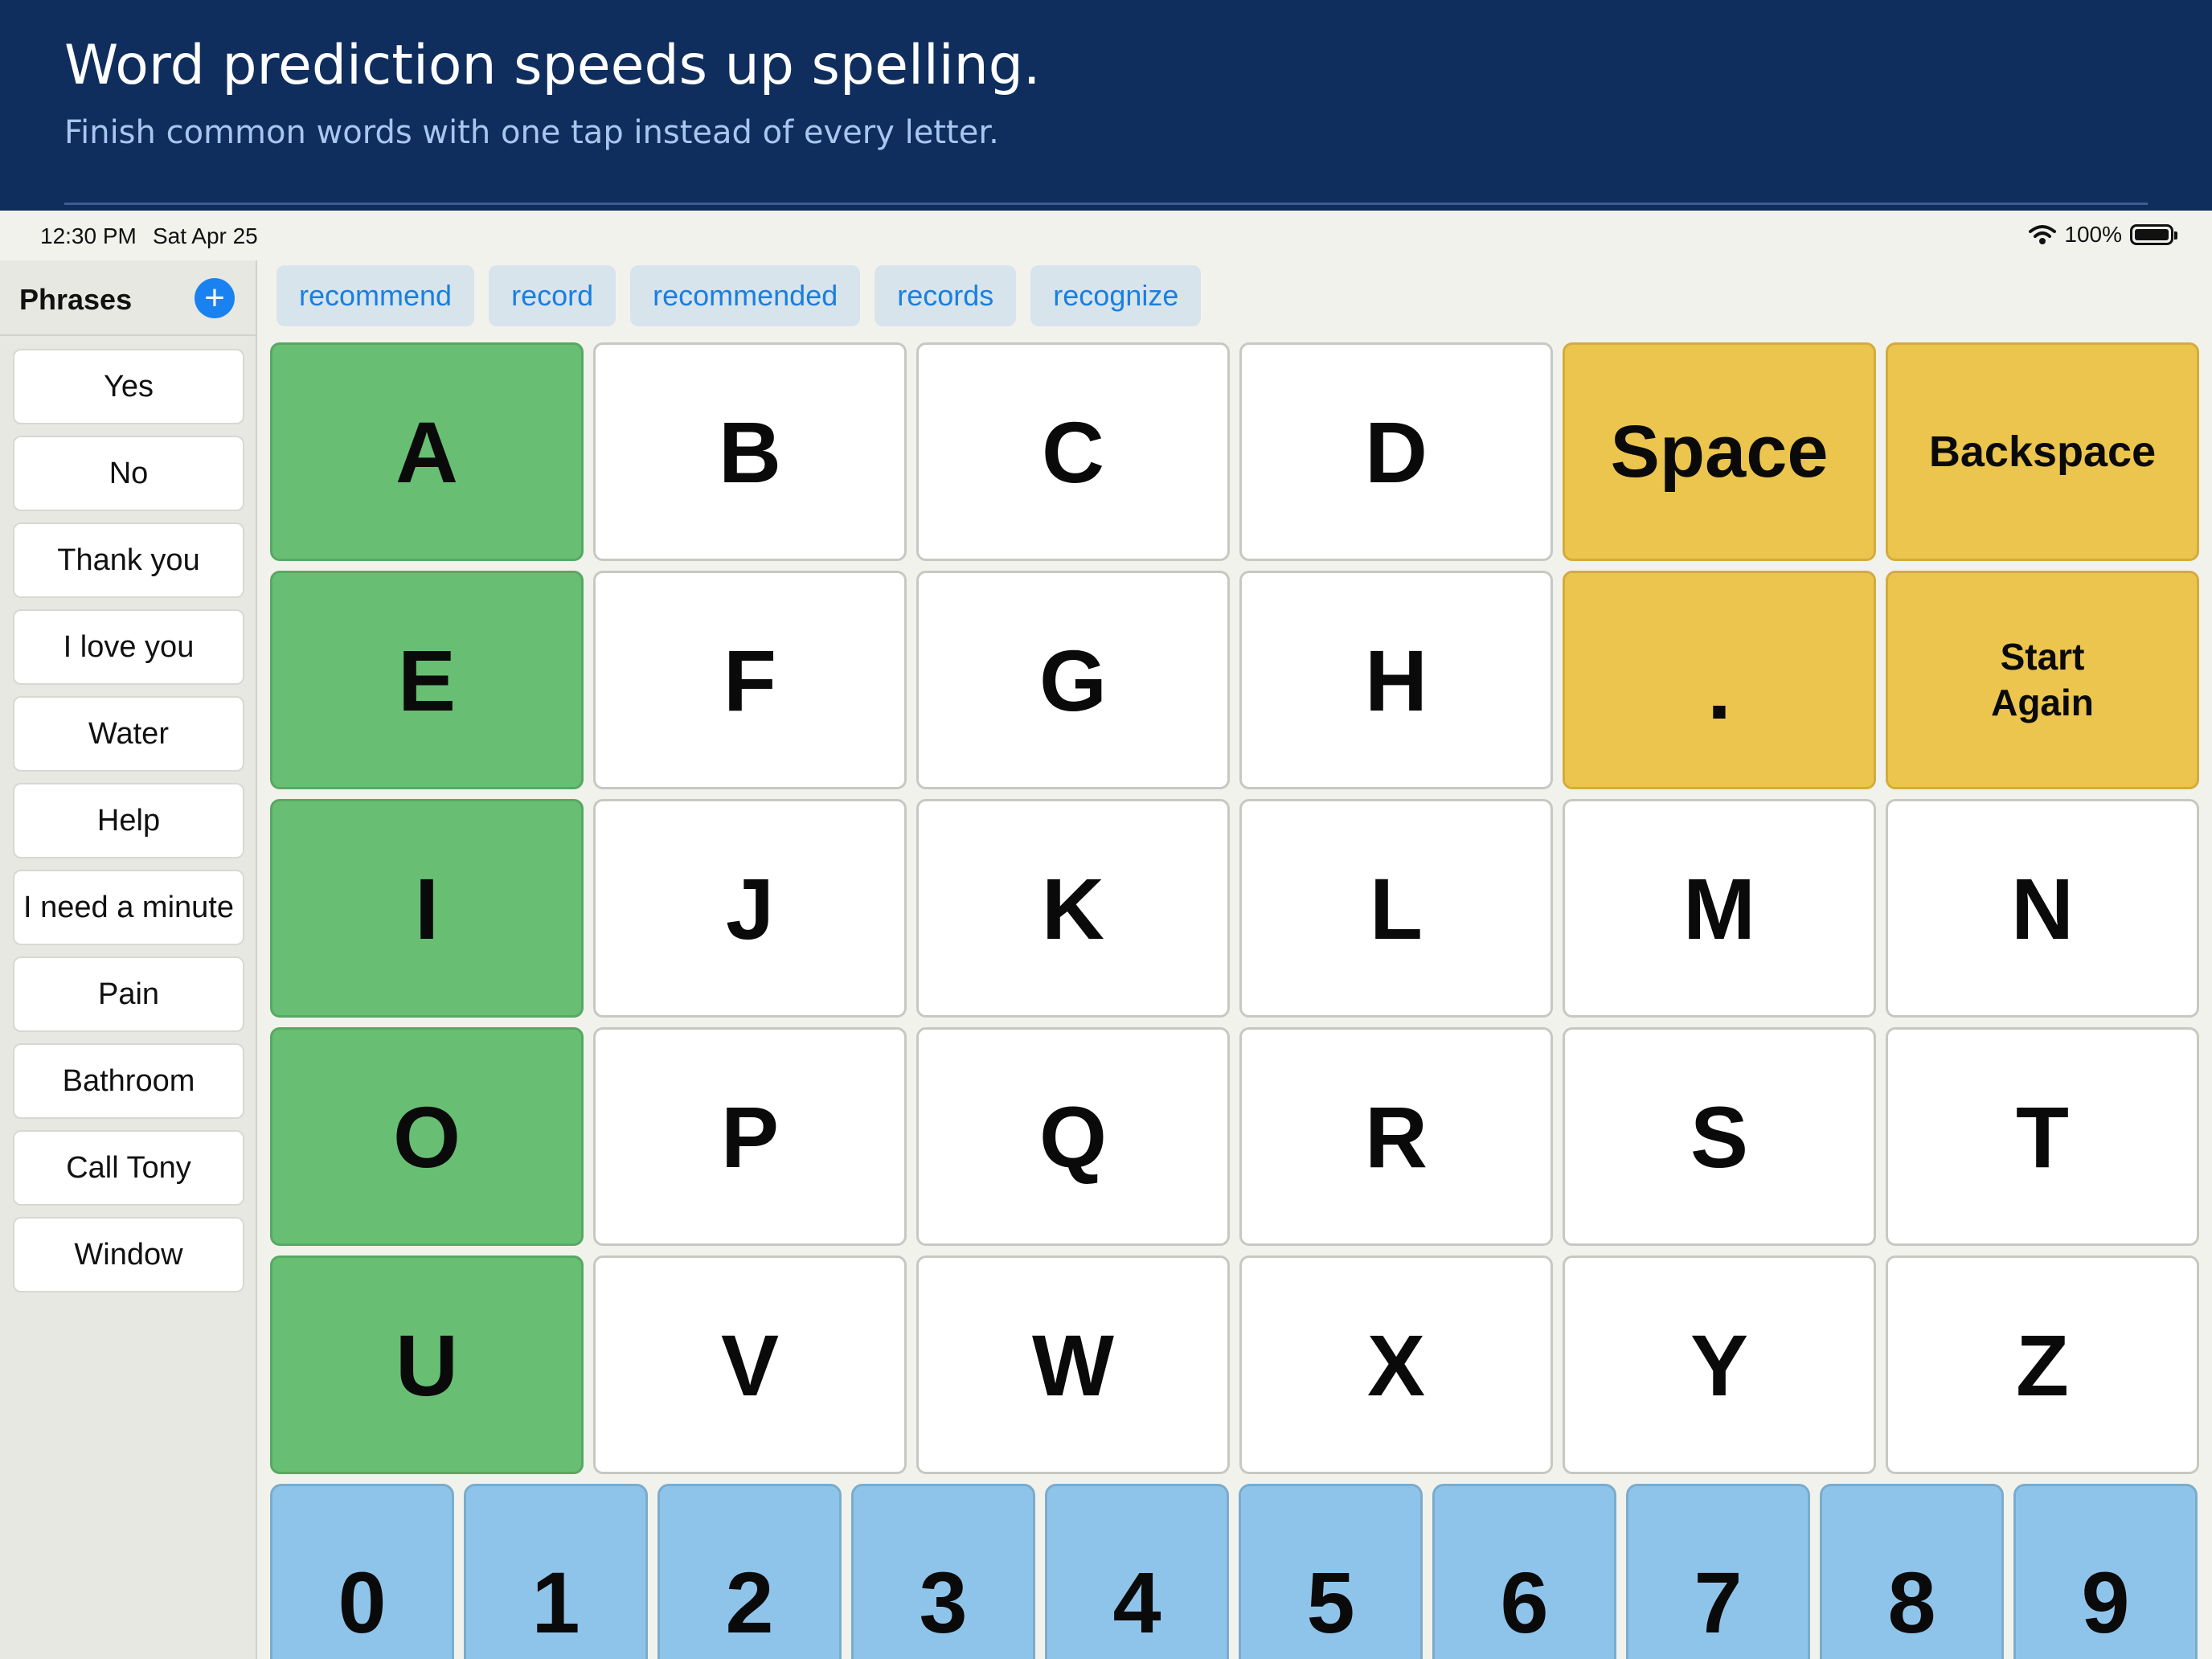  I want to click on key-a: A, so click(427, 452).